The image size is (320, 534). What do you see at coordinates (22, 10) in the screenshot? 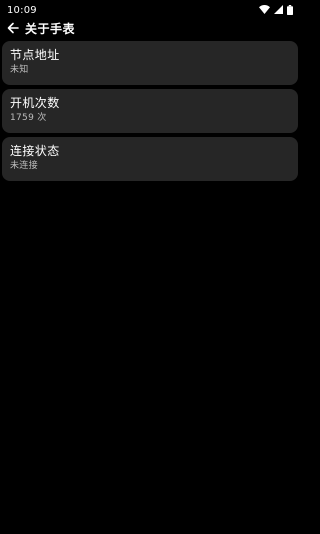
I see `status-time: 10:09` at bounding box center [22, 10].